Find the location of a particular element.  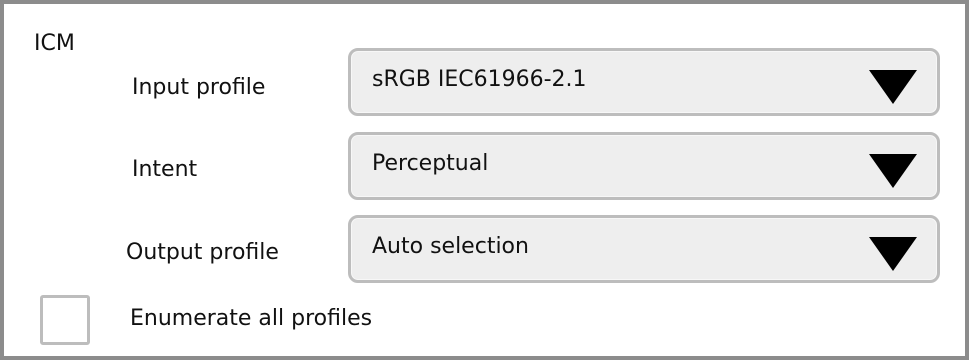

input-profile-select: sRGB IEC61966-2.1 is located at coordinates (644, 82).